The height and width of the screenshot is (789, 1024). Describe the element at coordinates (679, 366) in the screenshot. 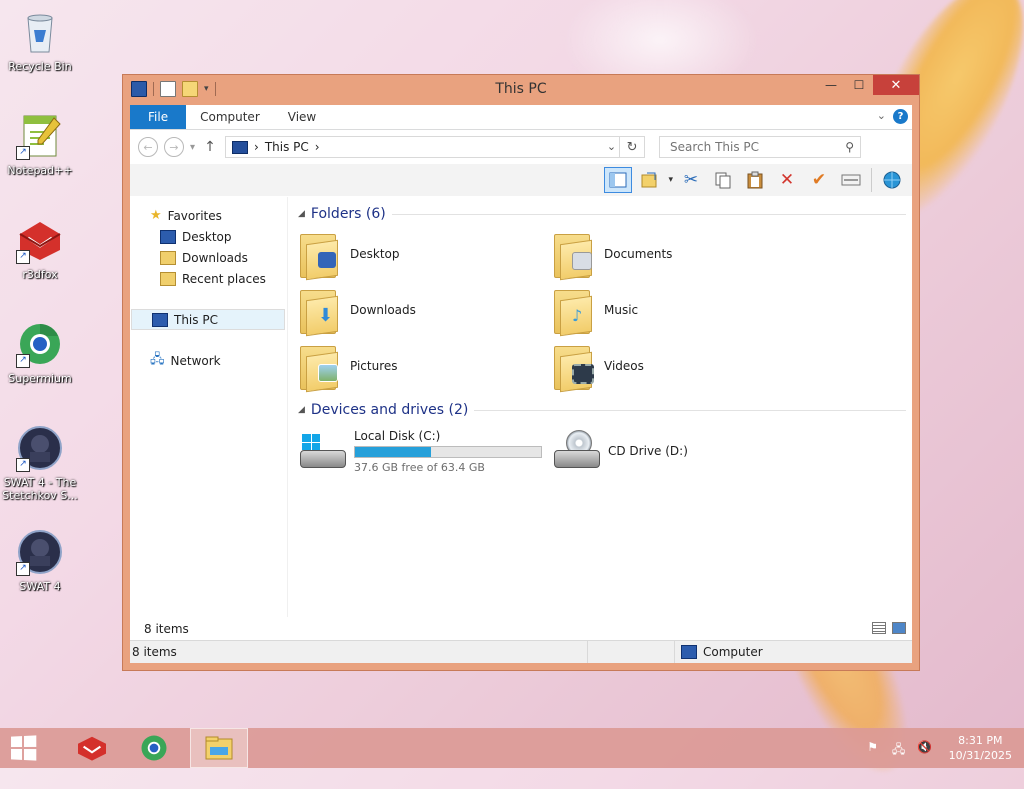

I see `folder-videos: Videos` at that location.